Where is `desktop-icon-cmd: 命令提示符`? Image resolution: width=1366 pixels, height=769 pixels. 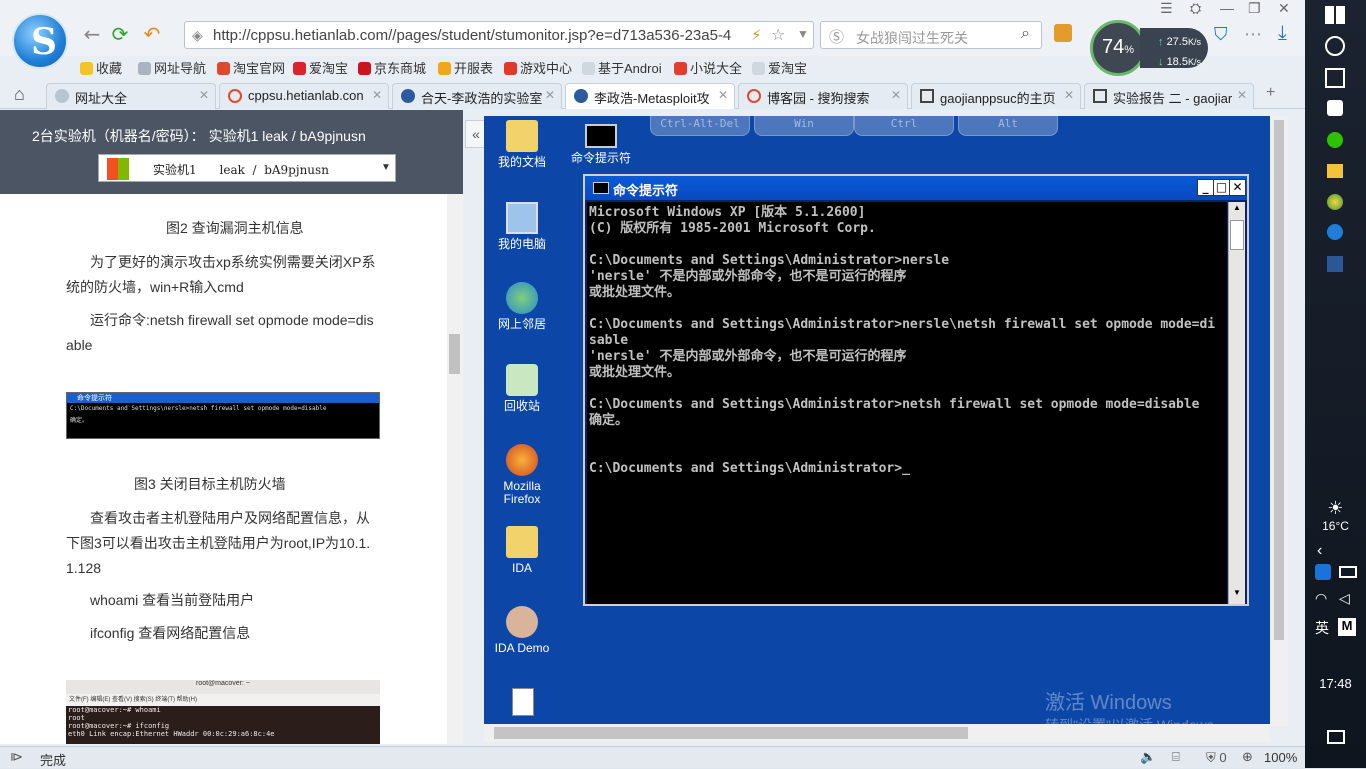
desktop-icon-cmd: 命令提示符 is located at coordinates (601, 144).